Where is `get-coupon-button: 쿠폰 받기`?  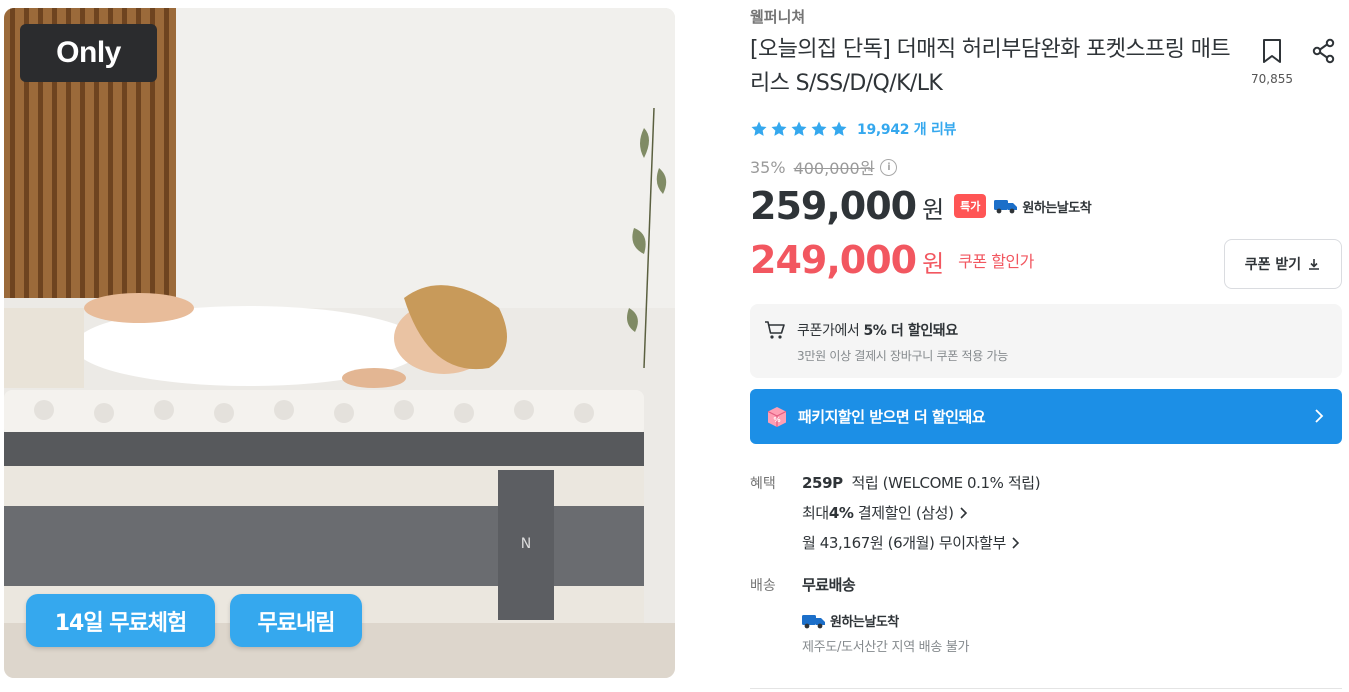 get-coupon-button: 쿠폰 받기 is located at coordinates (1283, 264).